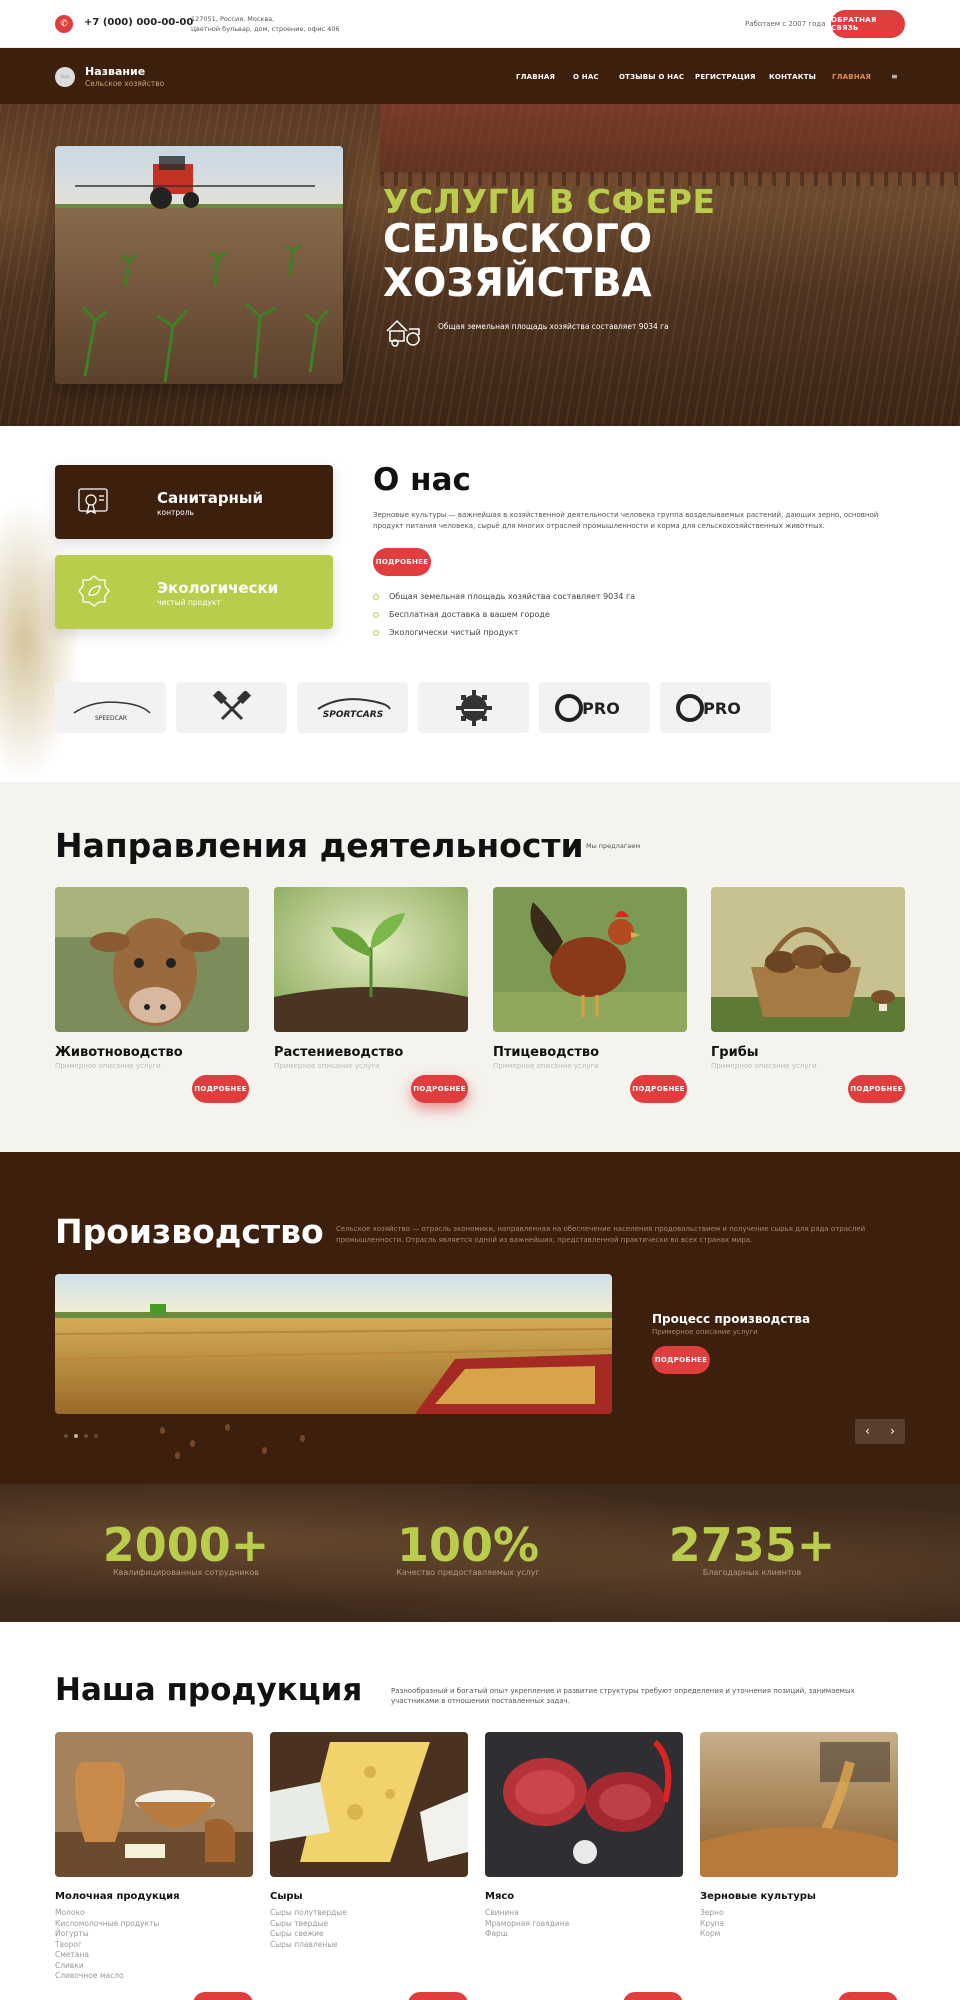 This screenshot has width=960, height=2000. I want to click on grain-photo, so click(799, 1804).